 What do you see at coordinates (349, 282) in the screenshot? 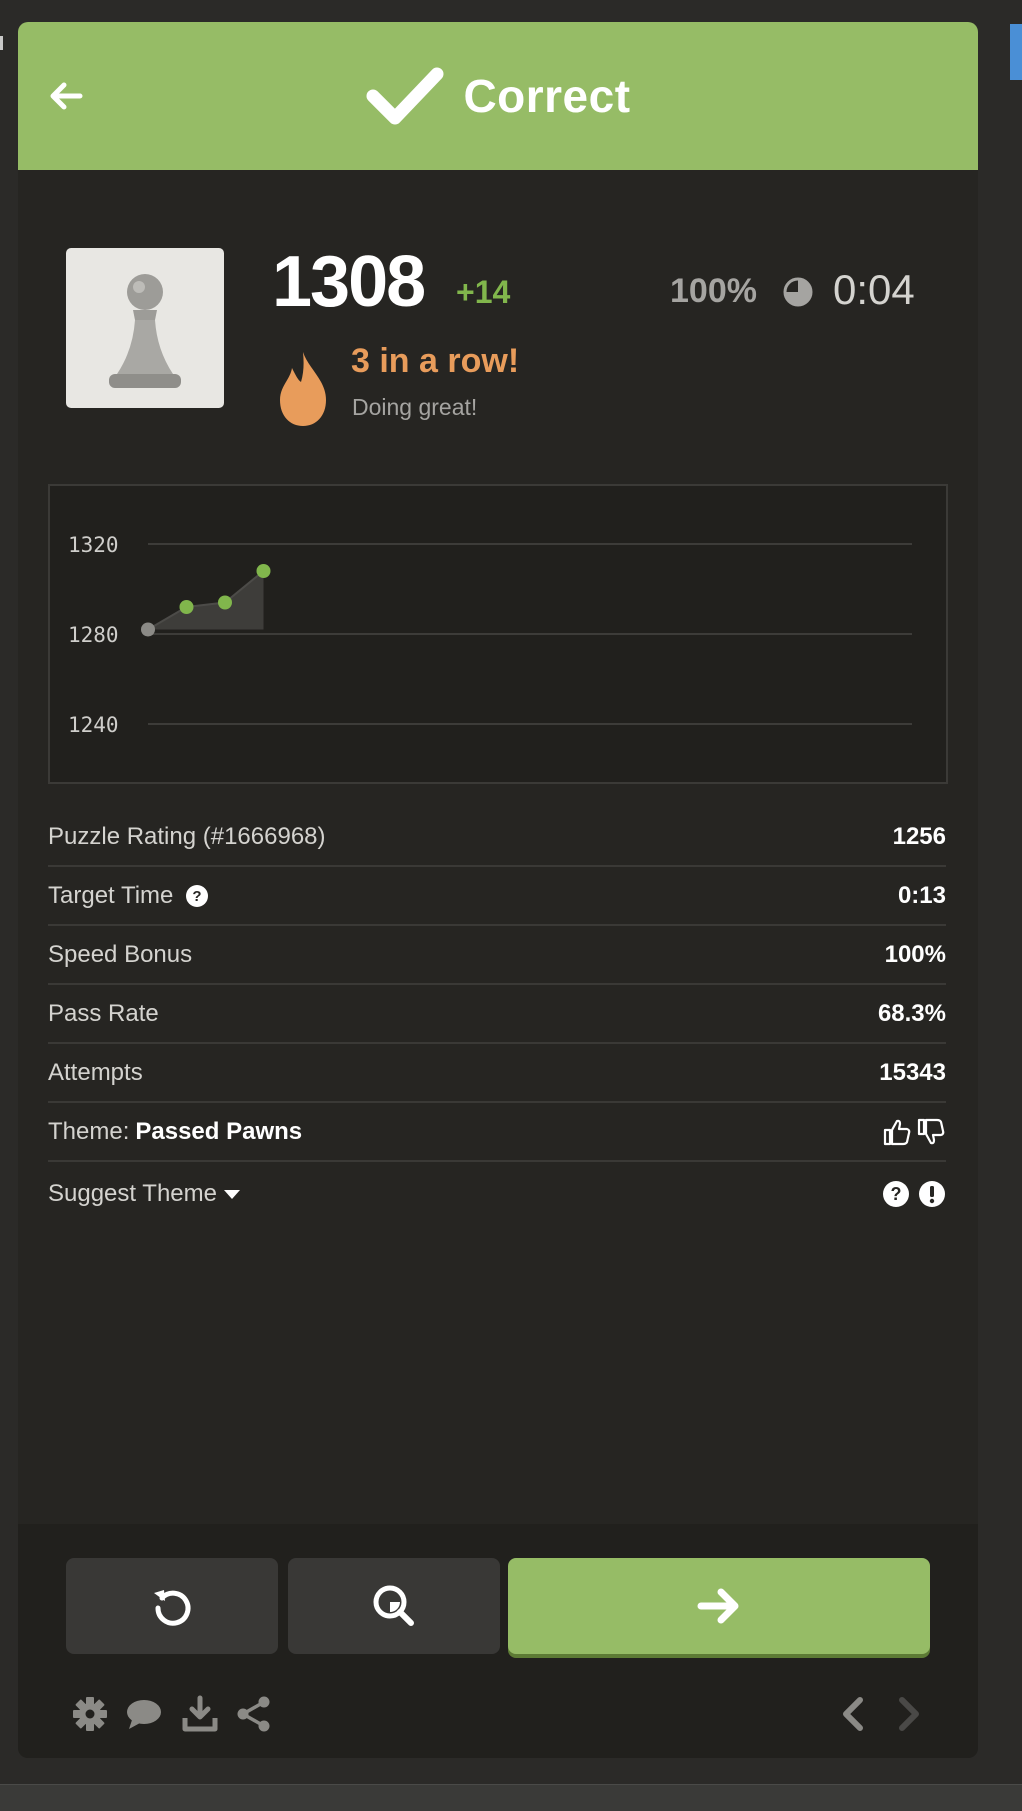
I see `player-rating: 1308` at bounding box center [349, 282].